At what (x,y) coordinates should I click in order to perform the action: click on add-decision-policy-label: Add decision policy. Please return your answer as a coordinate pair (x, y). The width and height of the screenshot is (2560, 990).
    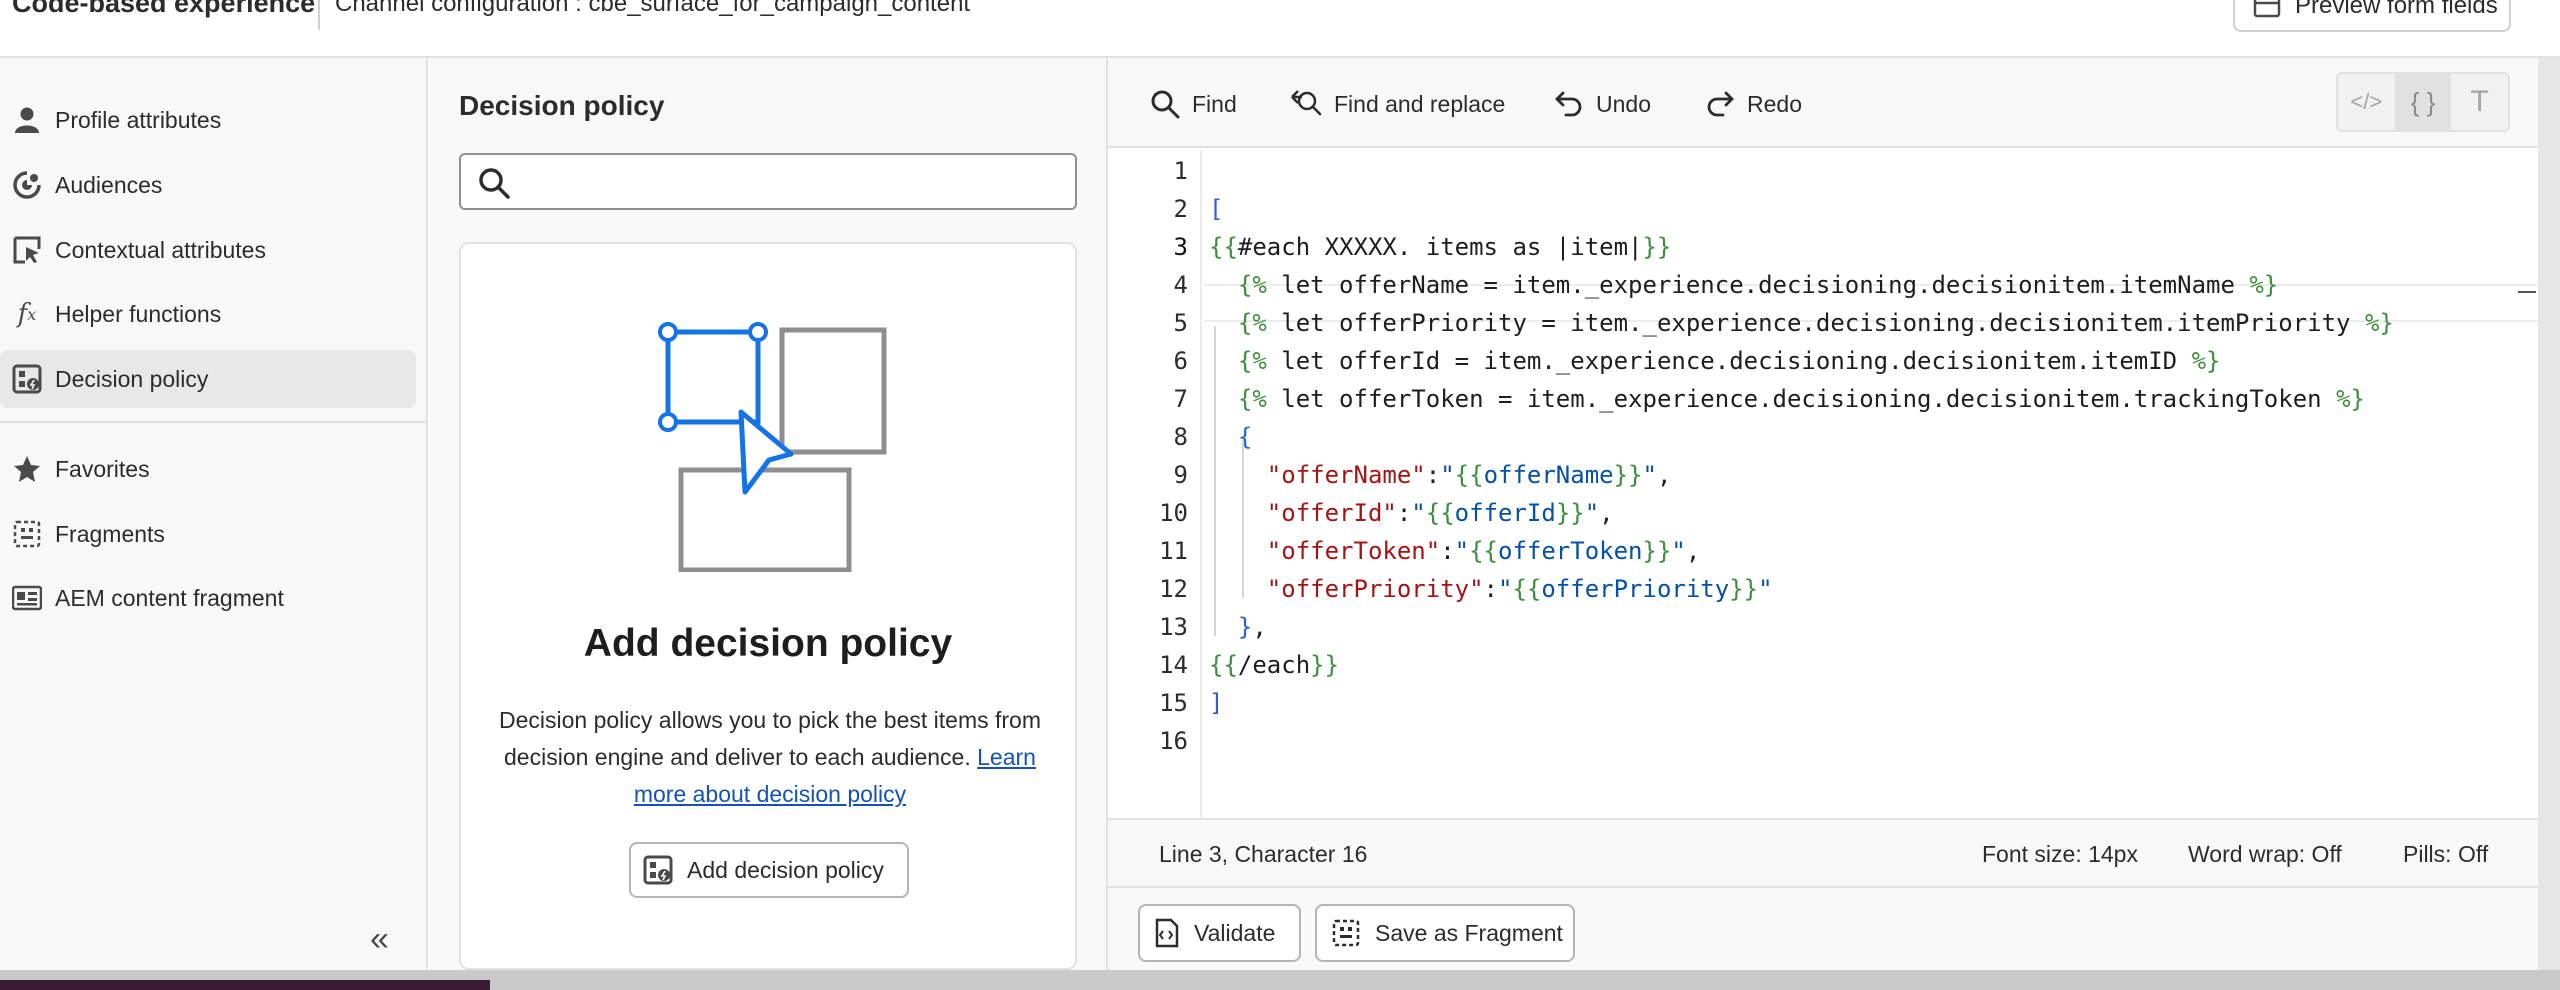
    Looking at the image, I should click on (785, 869).